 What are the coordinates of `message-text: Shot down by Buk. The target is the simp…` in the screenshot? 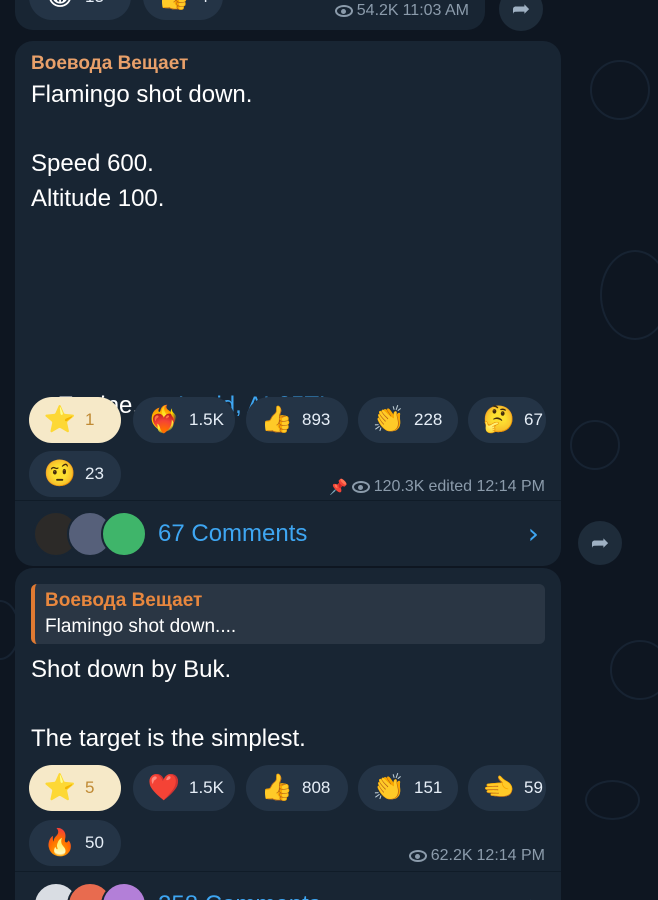 It's located at (168, 704).